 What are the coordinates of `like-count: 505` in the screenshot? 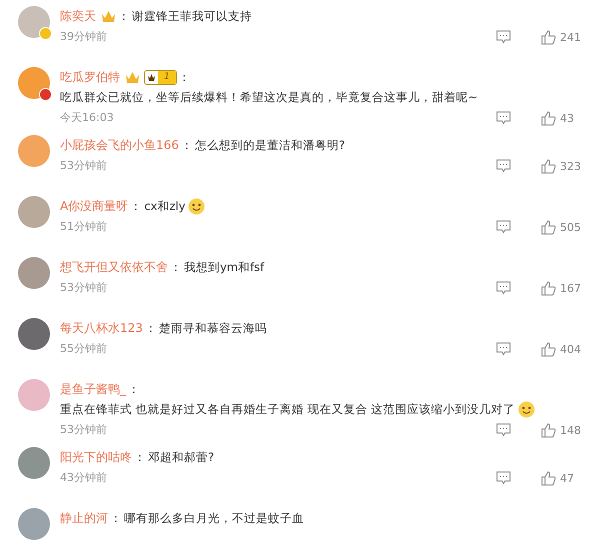 It's located at (571, 227).